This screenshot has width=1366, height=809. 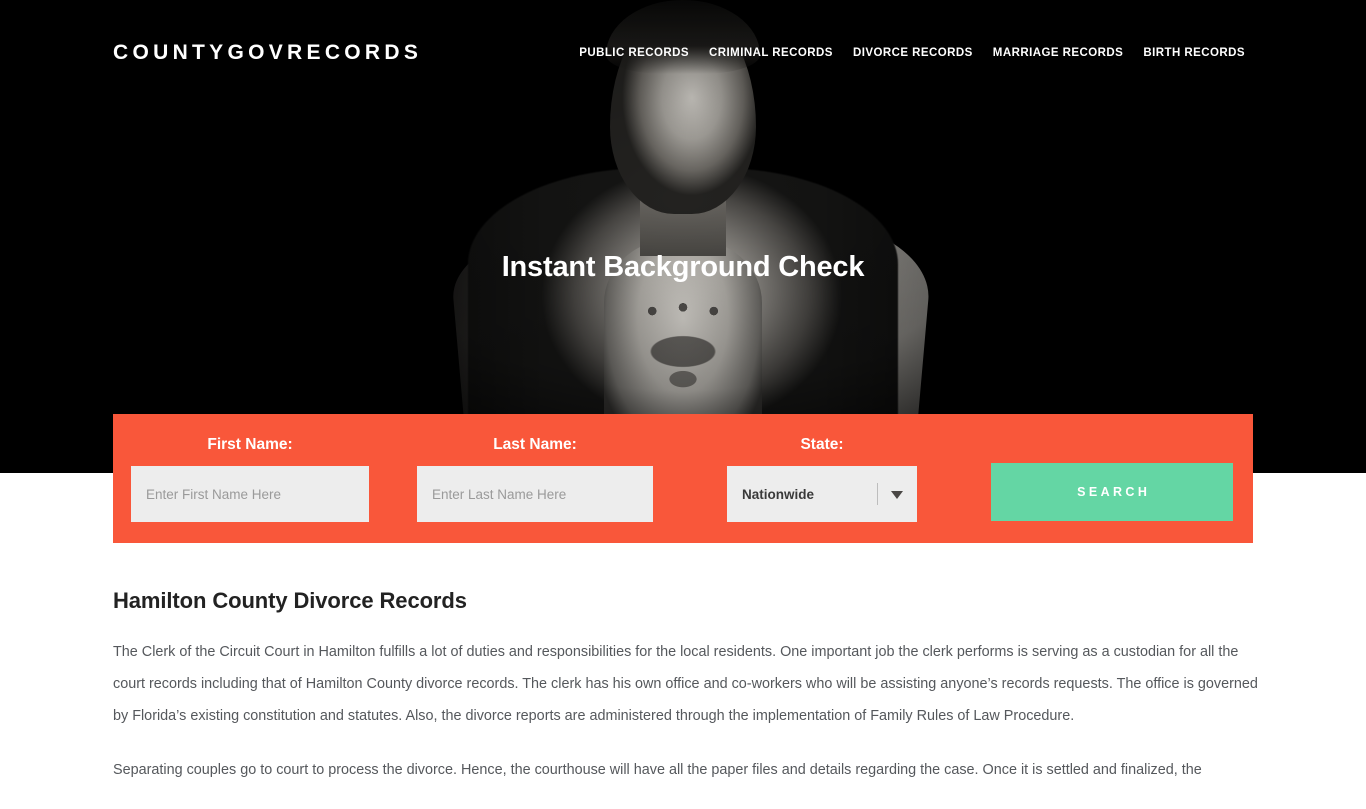 I want to click on submit-field-group: SEARCH, so click(x=1112, y=478).